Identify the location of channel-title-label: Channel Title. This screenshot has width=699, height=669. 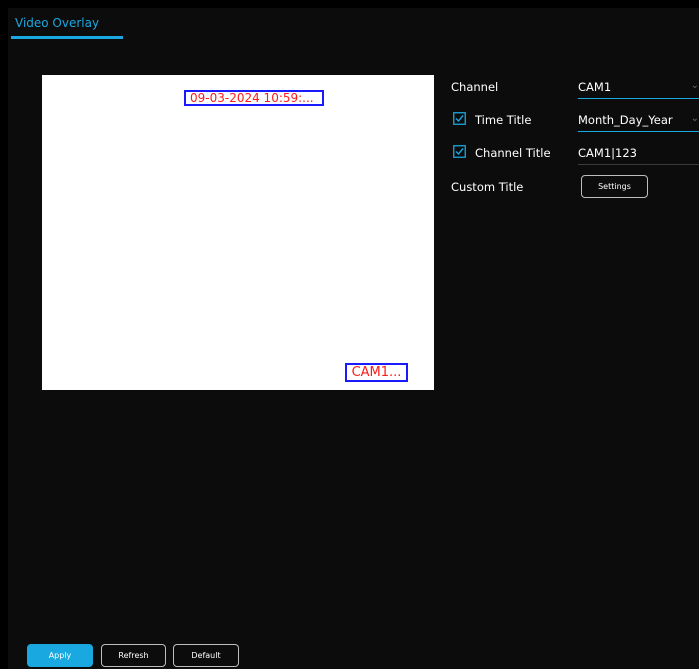
(513, 153).